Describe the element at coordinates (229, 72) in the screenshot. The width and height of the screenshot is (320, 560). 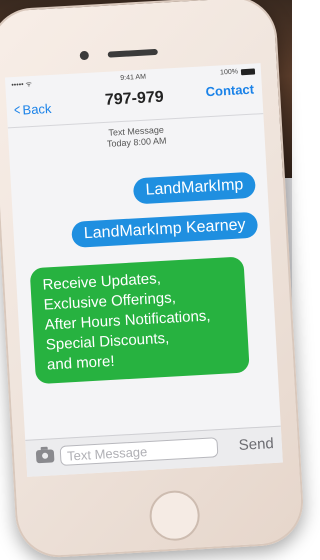
I see `battery-percent: 100%` at that location.